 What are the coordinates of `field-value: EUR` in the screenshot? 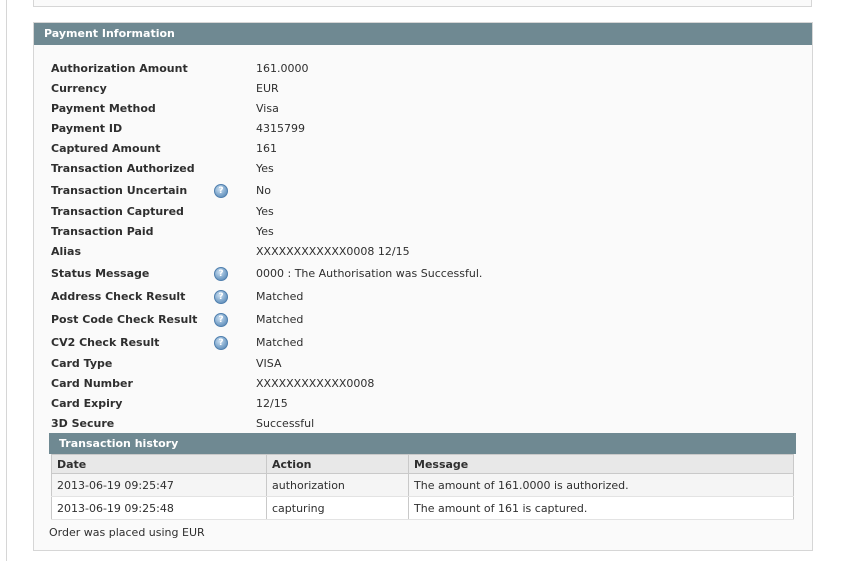 It's located at (267, 88).